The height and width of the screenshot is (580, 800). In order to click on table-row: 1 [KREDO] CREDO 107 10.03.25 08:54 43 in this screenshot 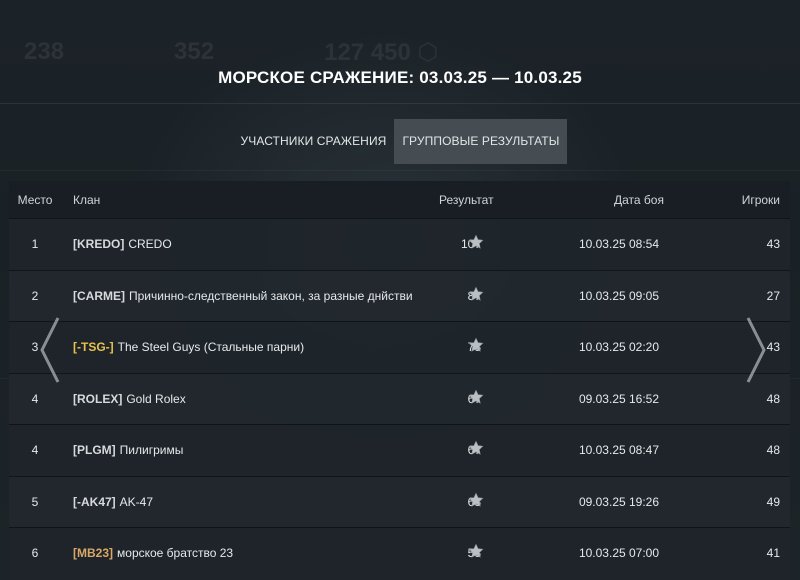, I will do `click(399, 243)`.